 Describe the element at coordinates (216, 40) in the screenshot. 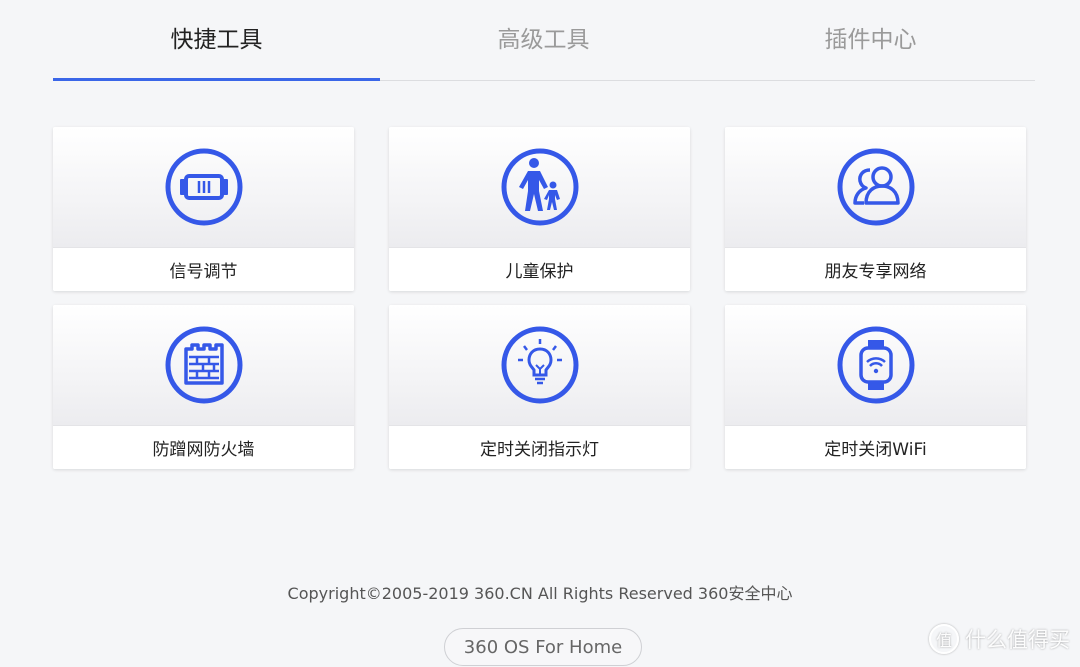

I see `tab-quick-tools: 快捷工具` at that location.